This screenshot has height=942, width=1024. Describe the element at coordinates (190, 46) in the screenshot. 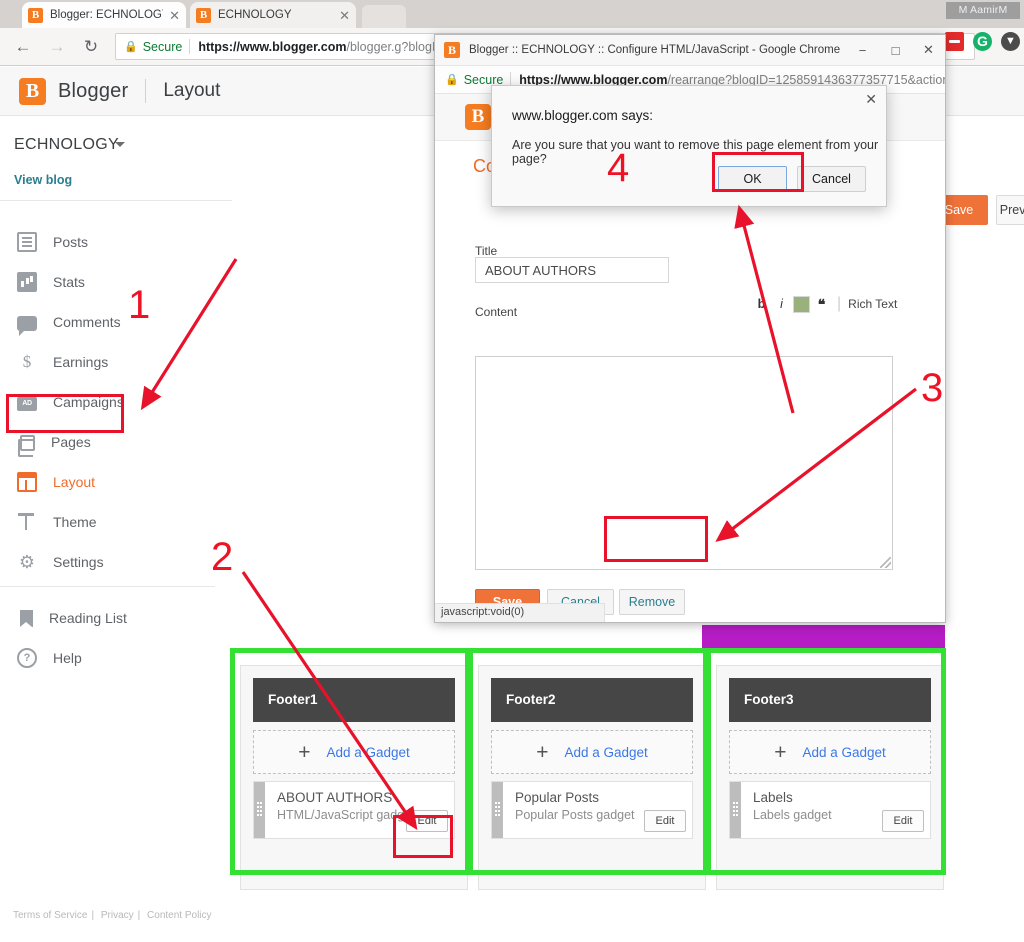

I see `omnibox-divider` at that location.